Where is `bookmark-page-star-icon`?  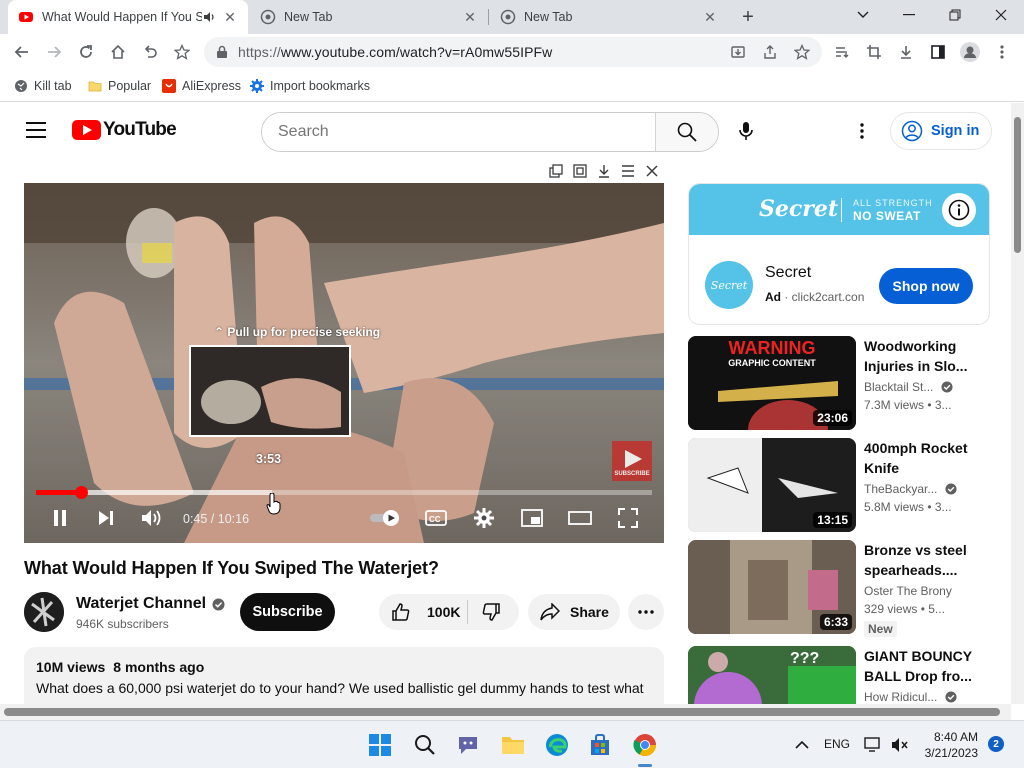
bookmark-page-star-icon is located at coordinates (802, 52).